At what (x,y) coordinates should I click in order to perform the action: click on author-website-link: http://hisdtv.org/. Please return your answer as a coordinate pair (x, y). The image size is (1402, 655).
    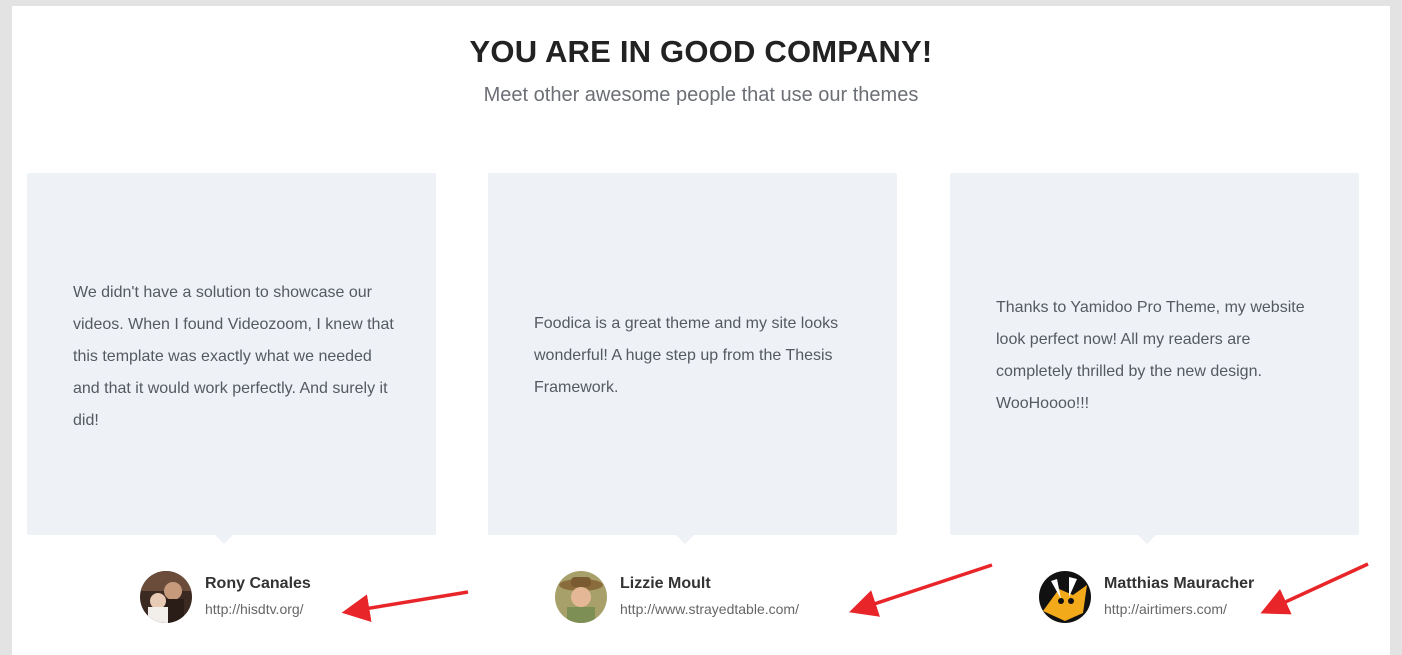
    Looking at the image, I should click on (254, 609).